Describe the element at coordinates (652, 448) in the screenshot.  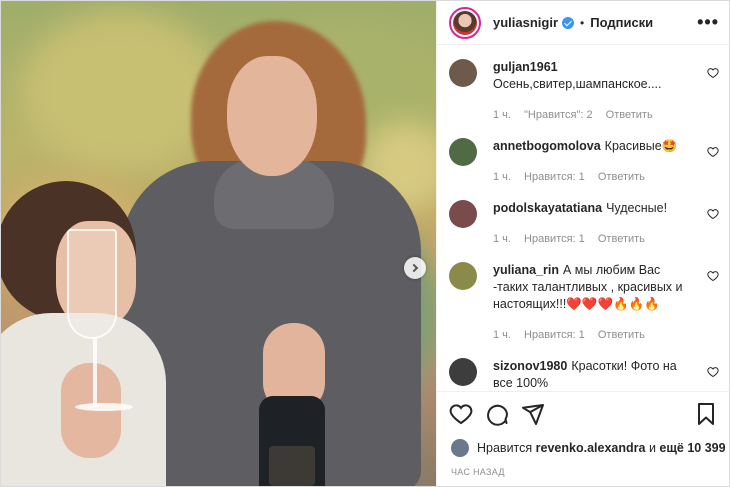
I see `likes-and: и` at that location.